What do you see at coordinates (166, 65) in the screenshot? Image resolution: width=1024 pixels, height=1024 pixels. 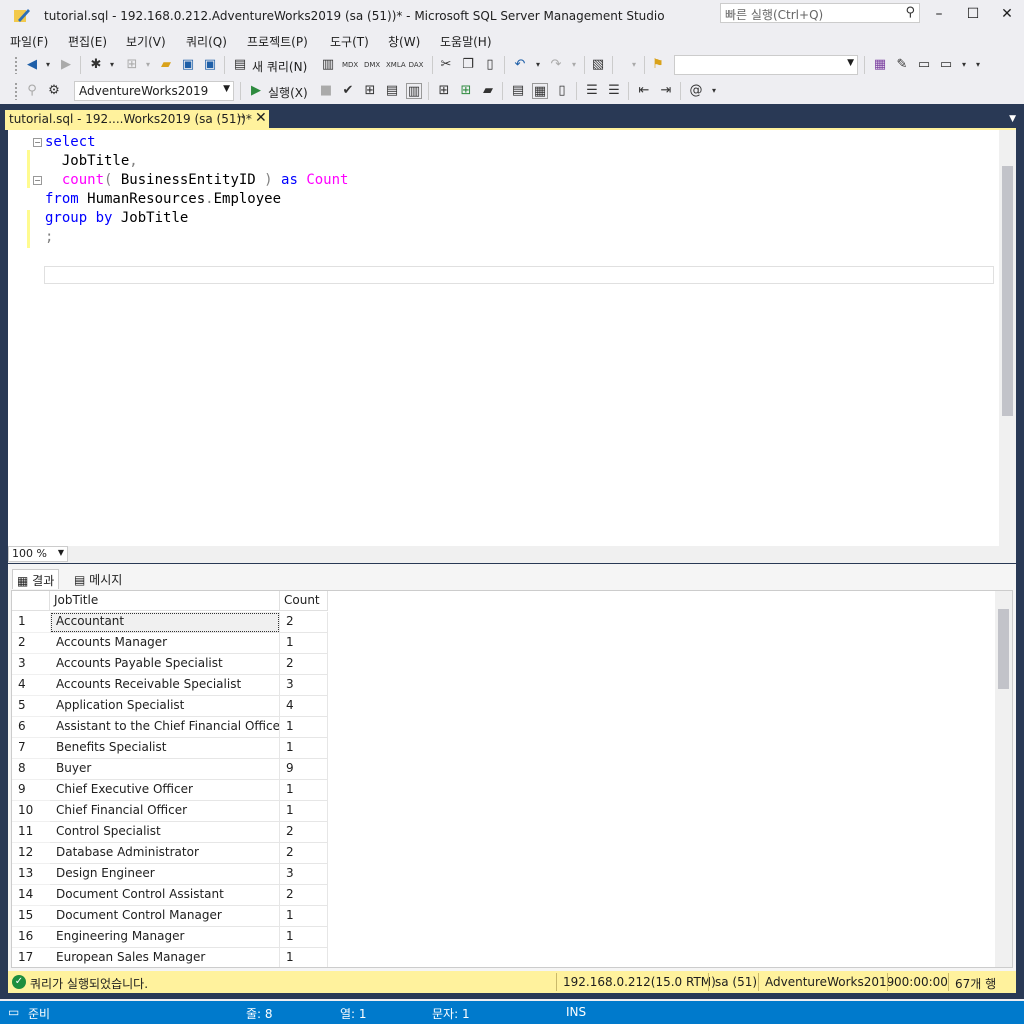 I see `open-file-icon: ▰` at bounding box center [166, 65].